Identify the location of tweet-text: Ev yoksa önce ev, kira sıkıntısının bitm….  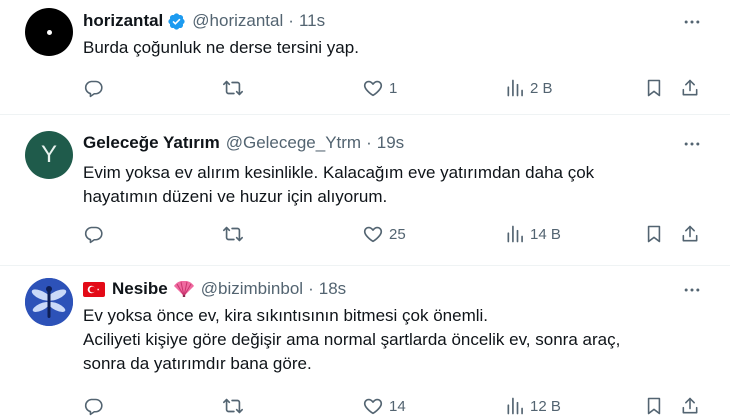
(388, 340).